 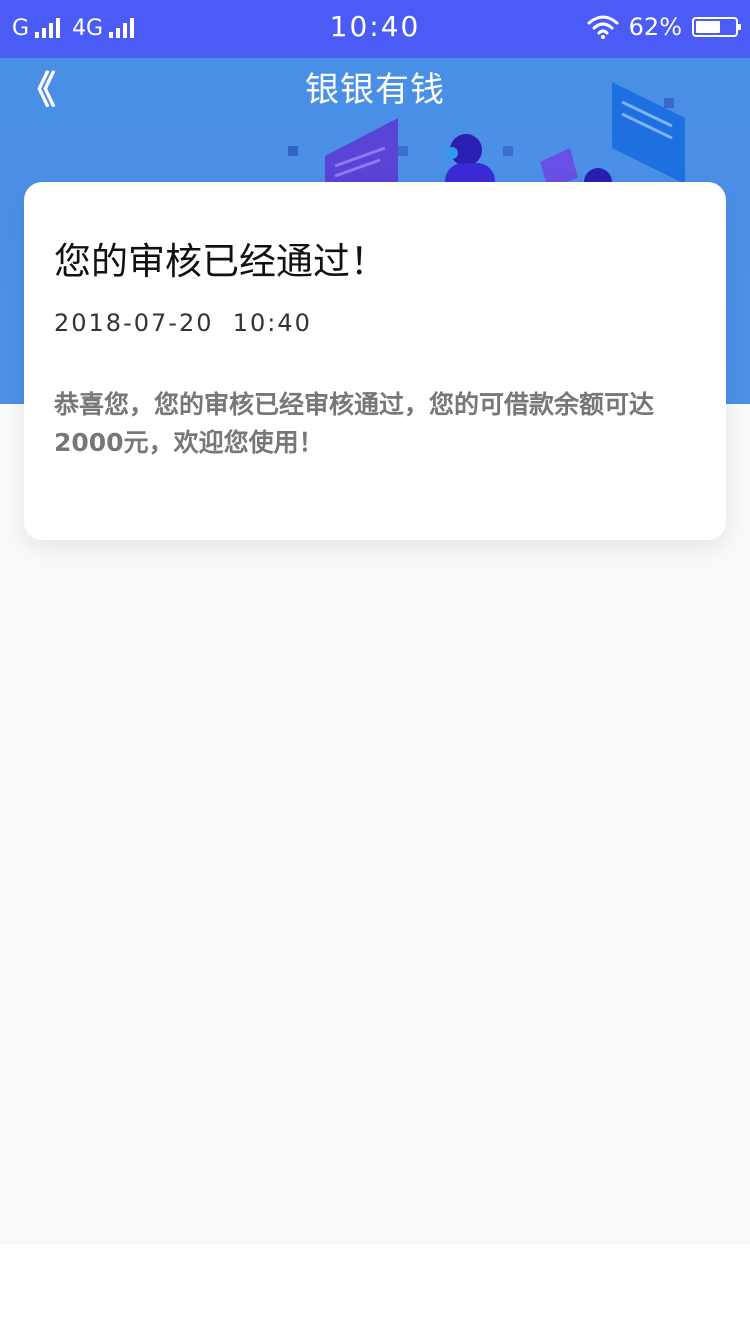 What do you see at coordinates (354, 423) in the screenshot?
I see `notice-body: 恭喜您，您的审核已经审核通过，您的可借款余额可达2000元，欢迎您使用！` at bounding box center [354, 423].